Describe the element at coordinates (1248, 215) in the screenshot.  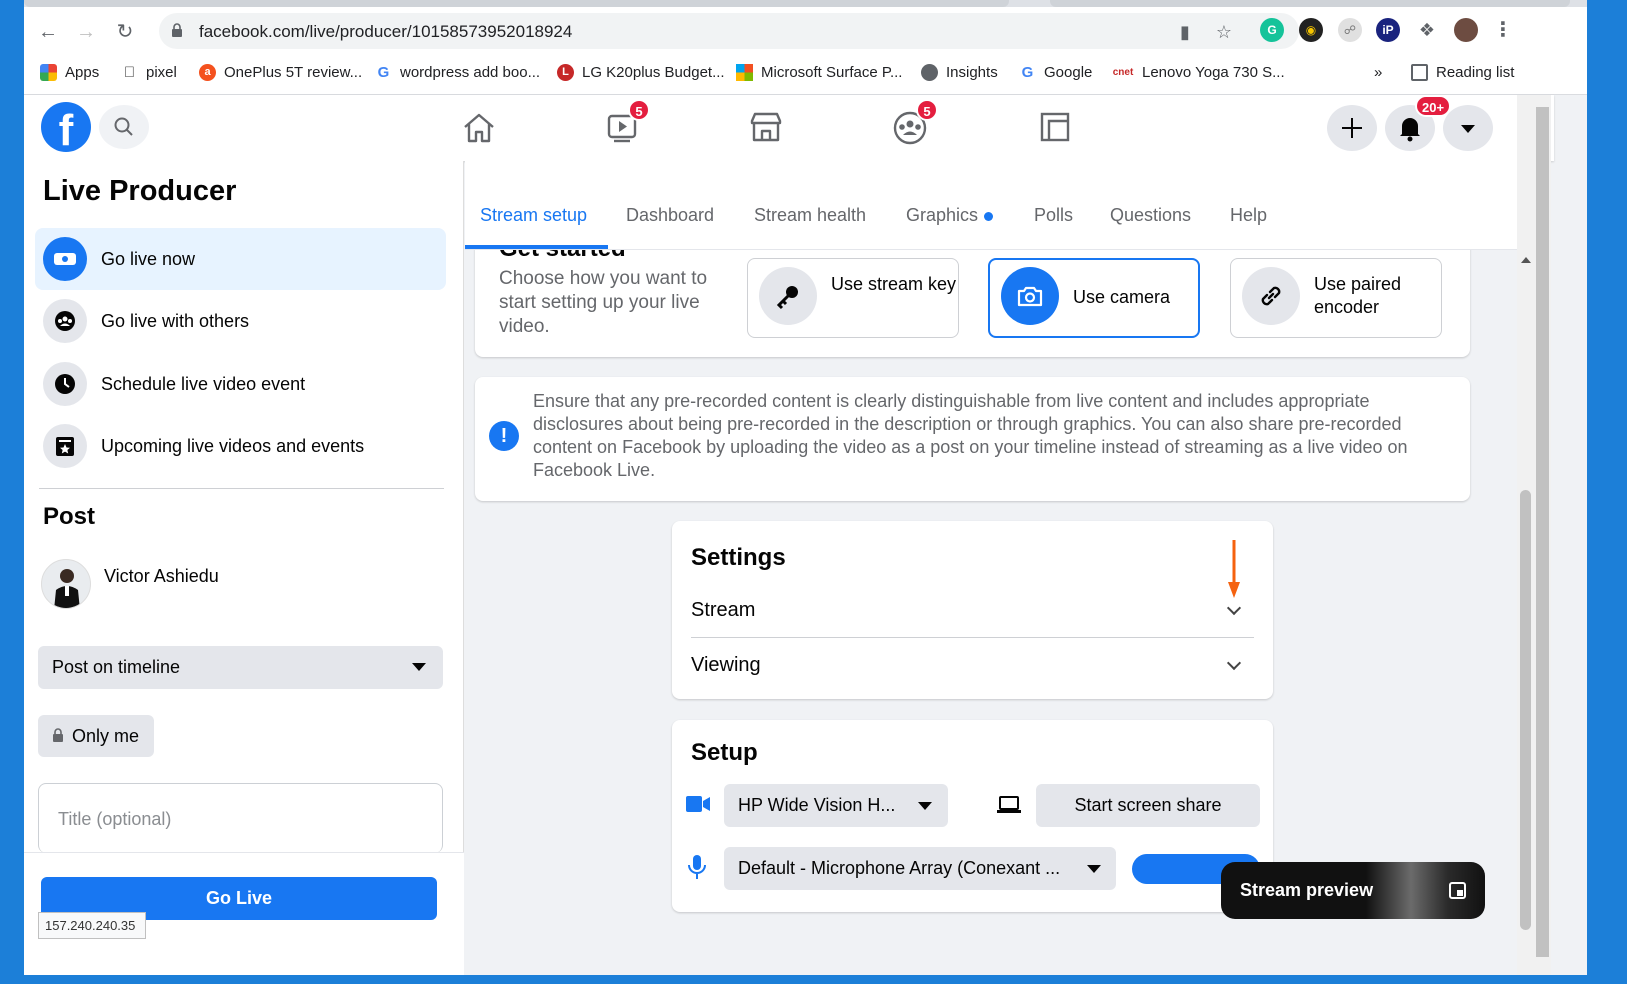
I see `tab-help: Help` at that location.